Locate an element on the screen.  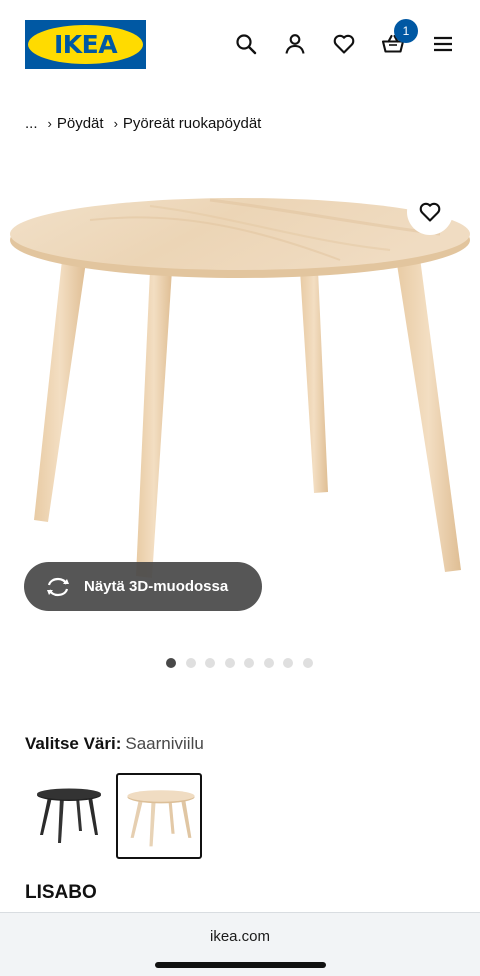
ash-table-thumbnail is located at coordinates (161, 818).